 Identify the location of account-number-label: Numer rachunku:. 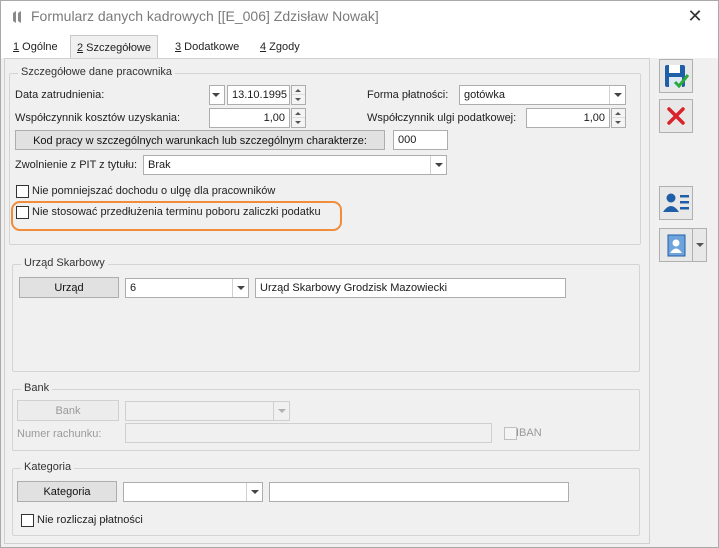
(59, 434).